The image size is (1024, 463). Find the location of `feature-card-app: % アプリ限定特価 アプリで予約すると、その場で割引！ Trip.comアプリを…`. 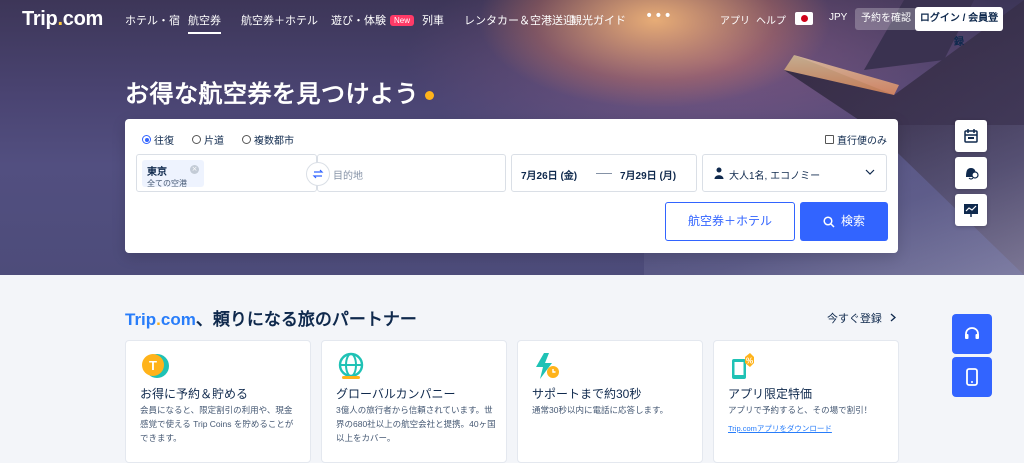

feature-card-app: % アプリ限定特価 アプリで予約すると、その場で割引！ Trip.comアプリを… is located at coordinates (806, 401).